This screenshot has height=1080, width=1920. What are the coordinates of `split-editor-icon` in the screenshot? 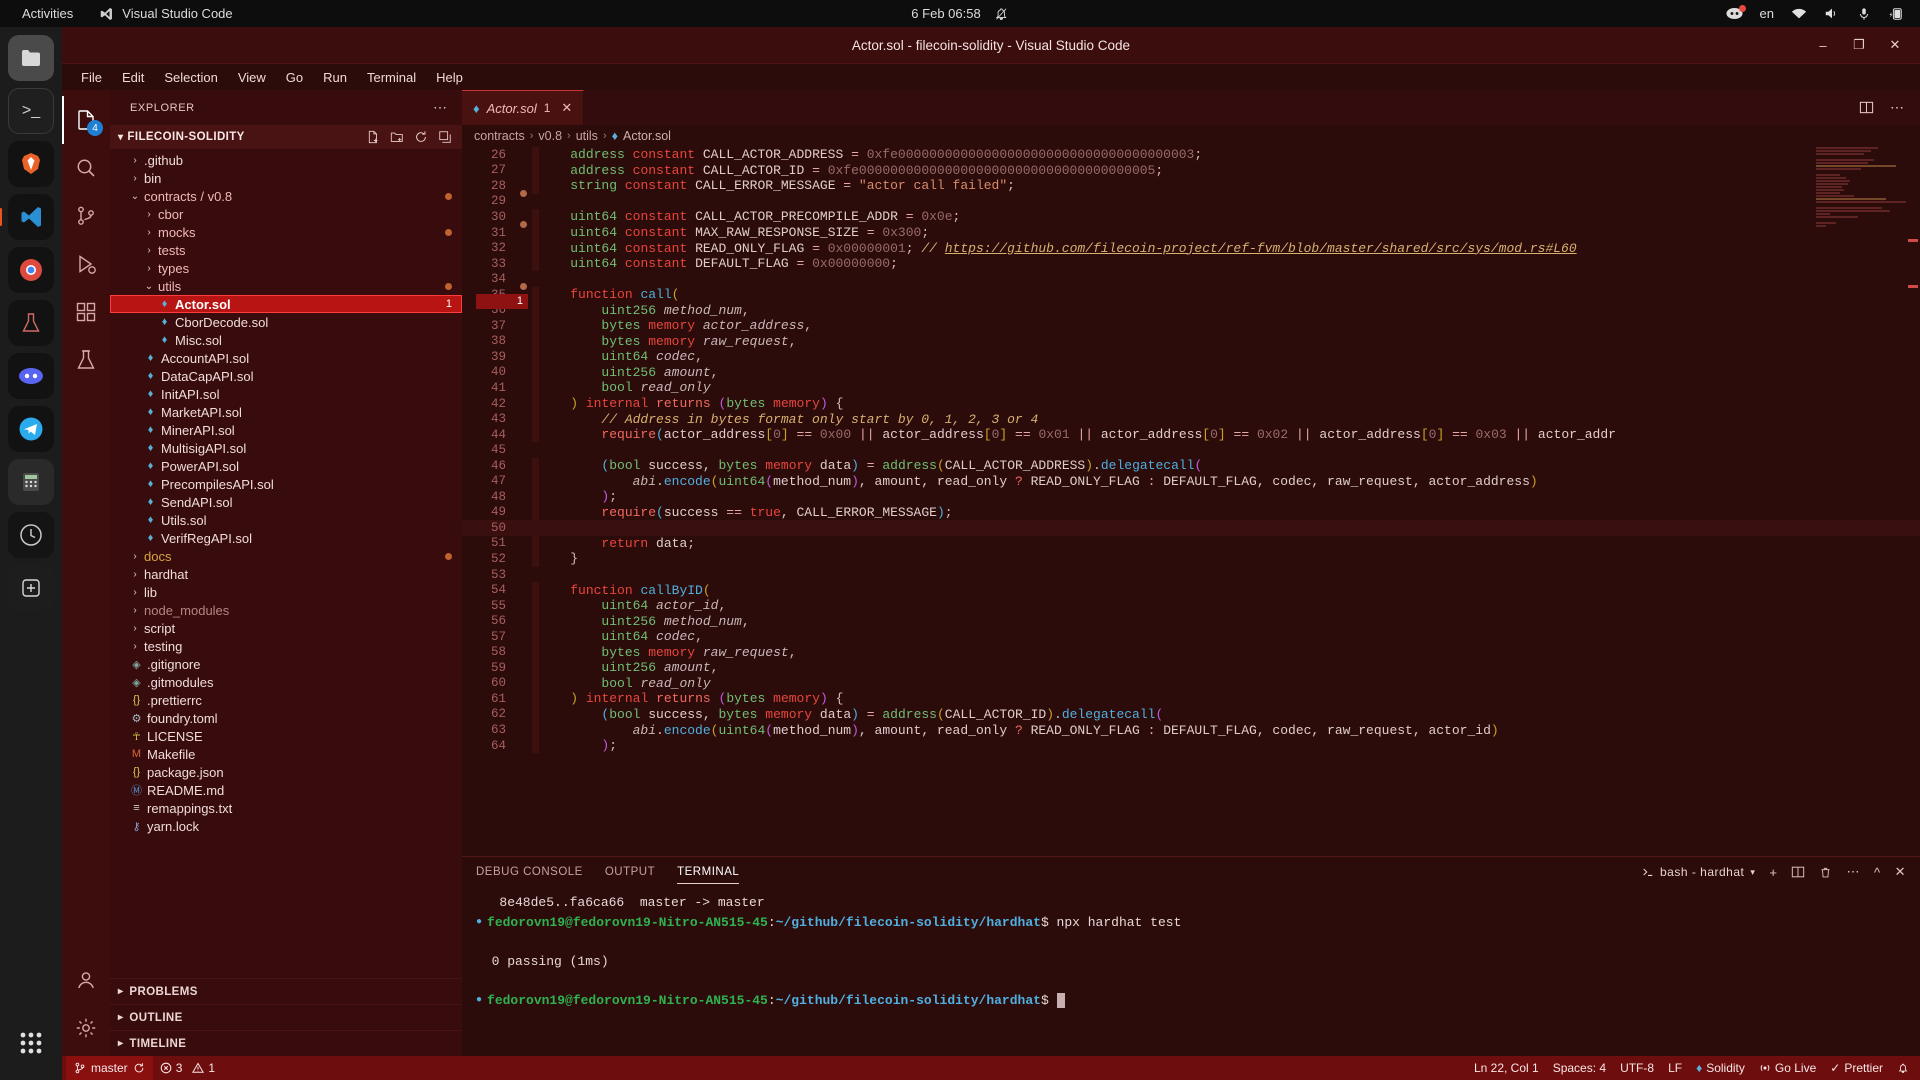 It's located at (1866, 107).